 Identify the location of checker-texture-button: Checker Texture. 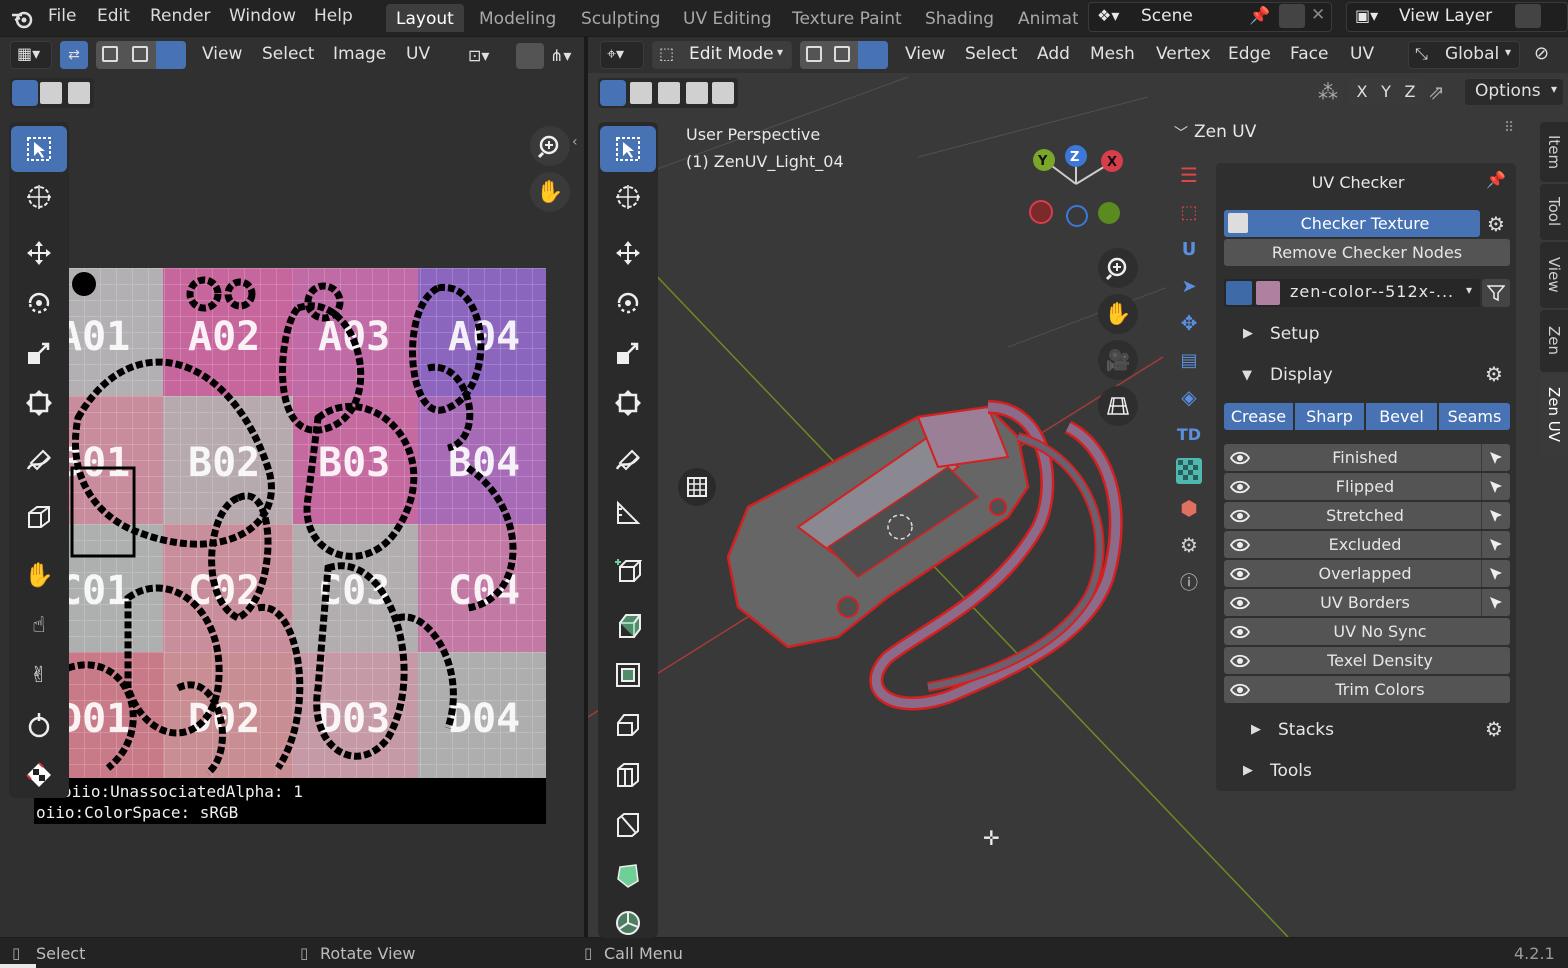
(1352, 223).